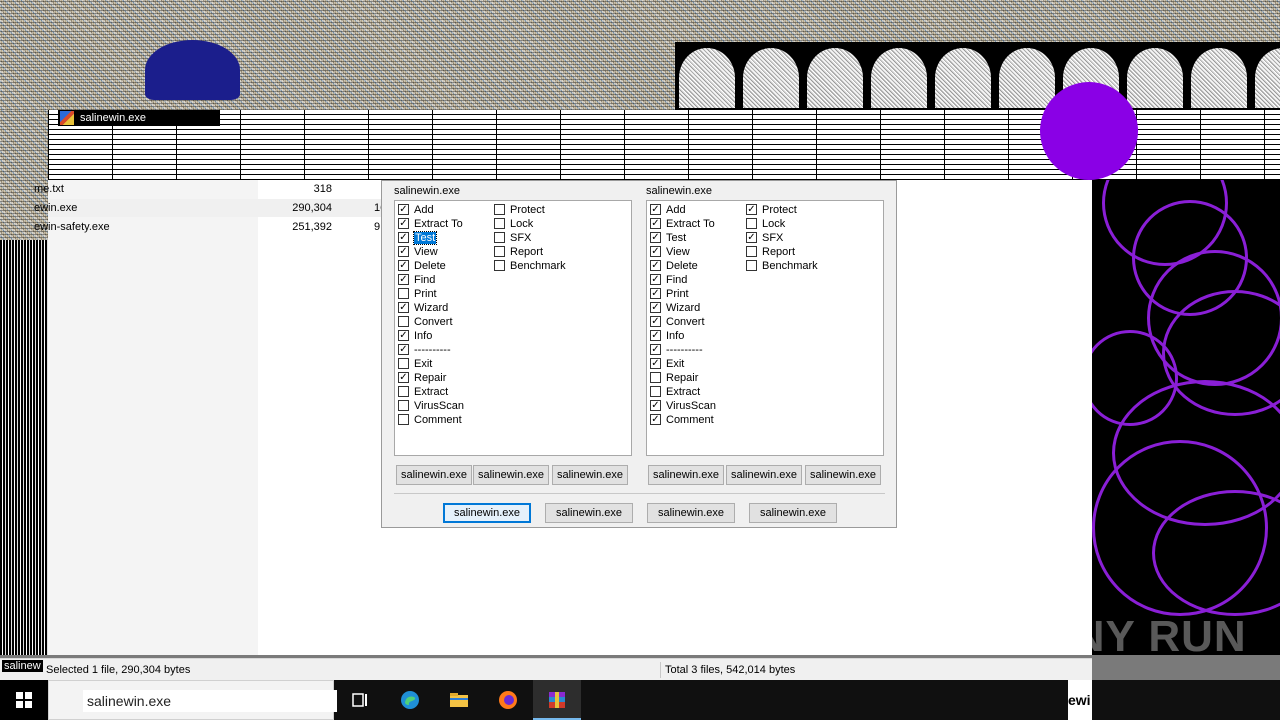 The width and height of the screenshot is (1280, 720). I want to click on option-item: ✓ VirusScan, so click(683, 406).